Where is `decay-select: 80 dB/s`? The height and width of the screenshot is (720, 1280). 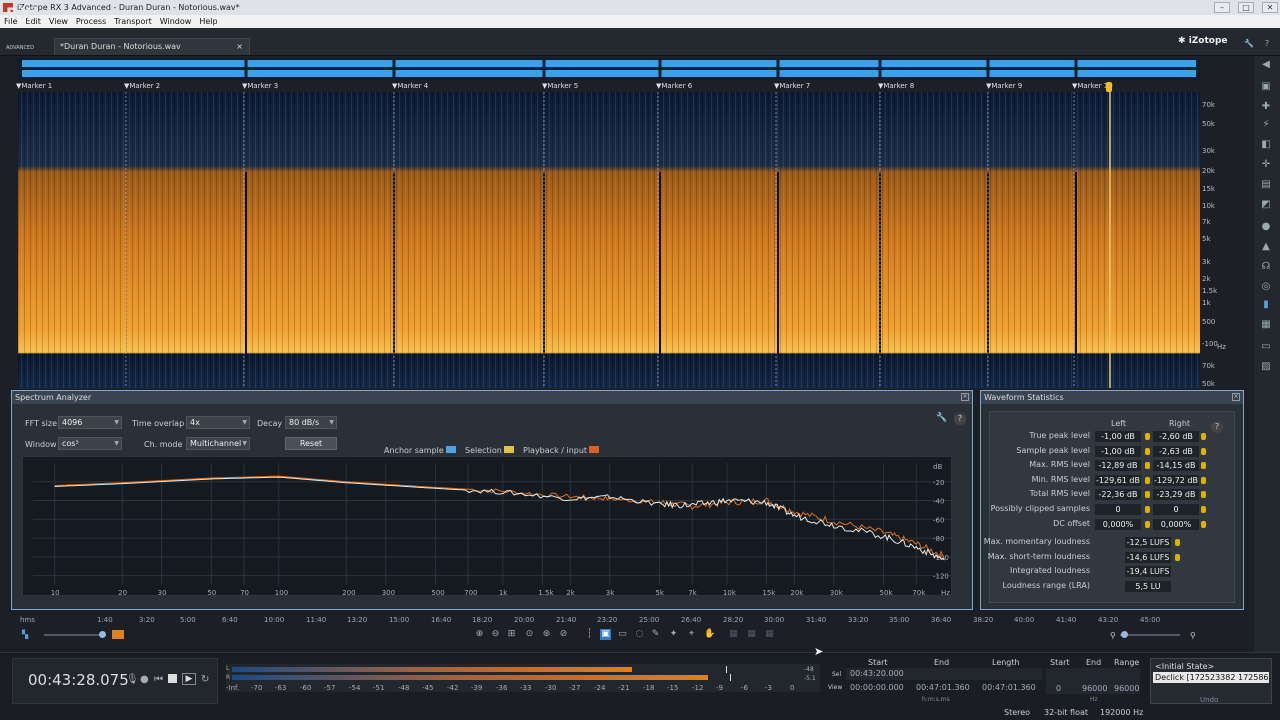 decay-select: 80 dB/s is located at coordinates (311, 422).